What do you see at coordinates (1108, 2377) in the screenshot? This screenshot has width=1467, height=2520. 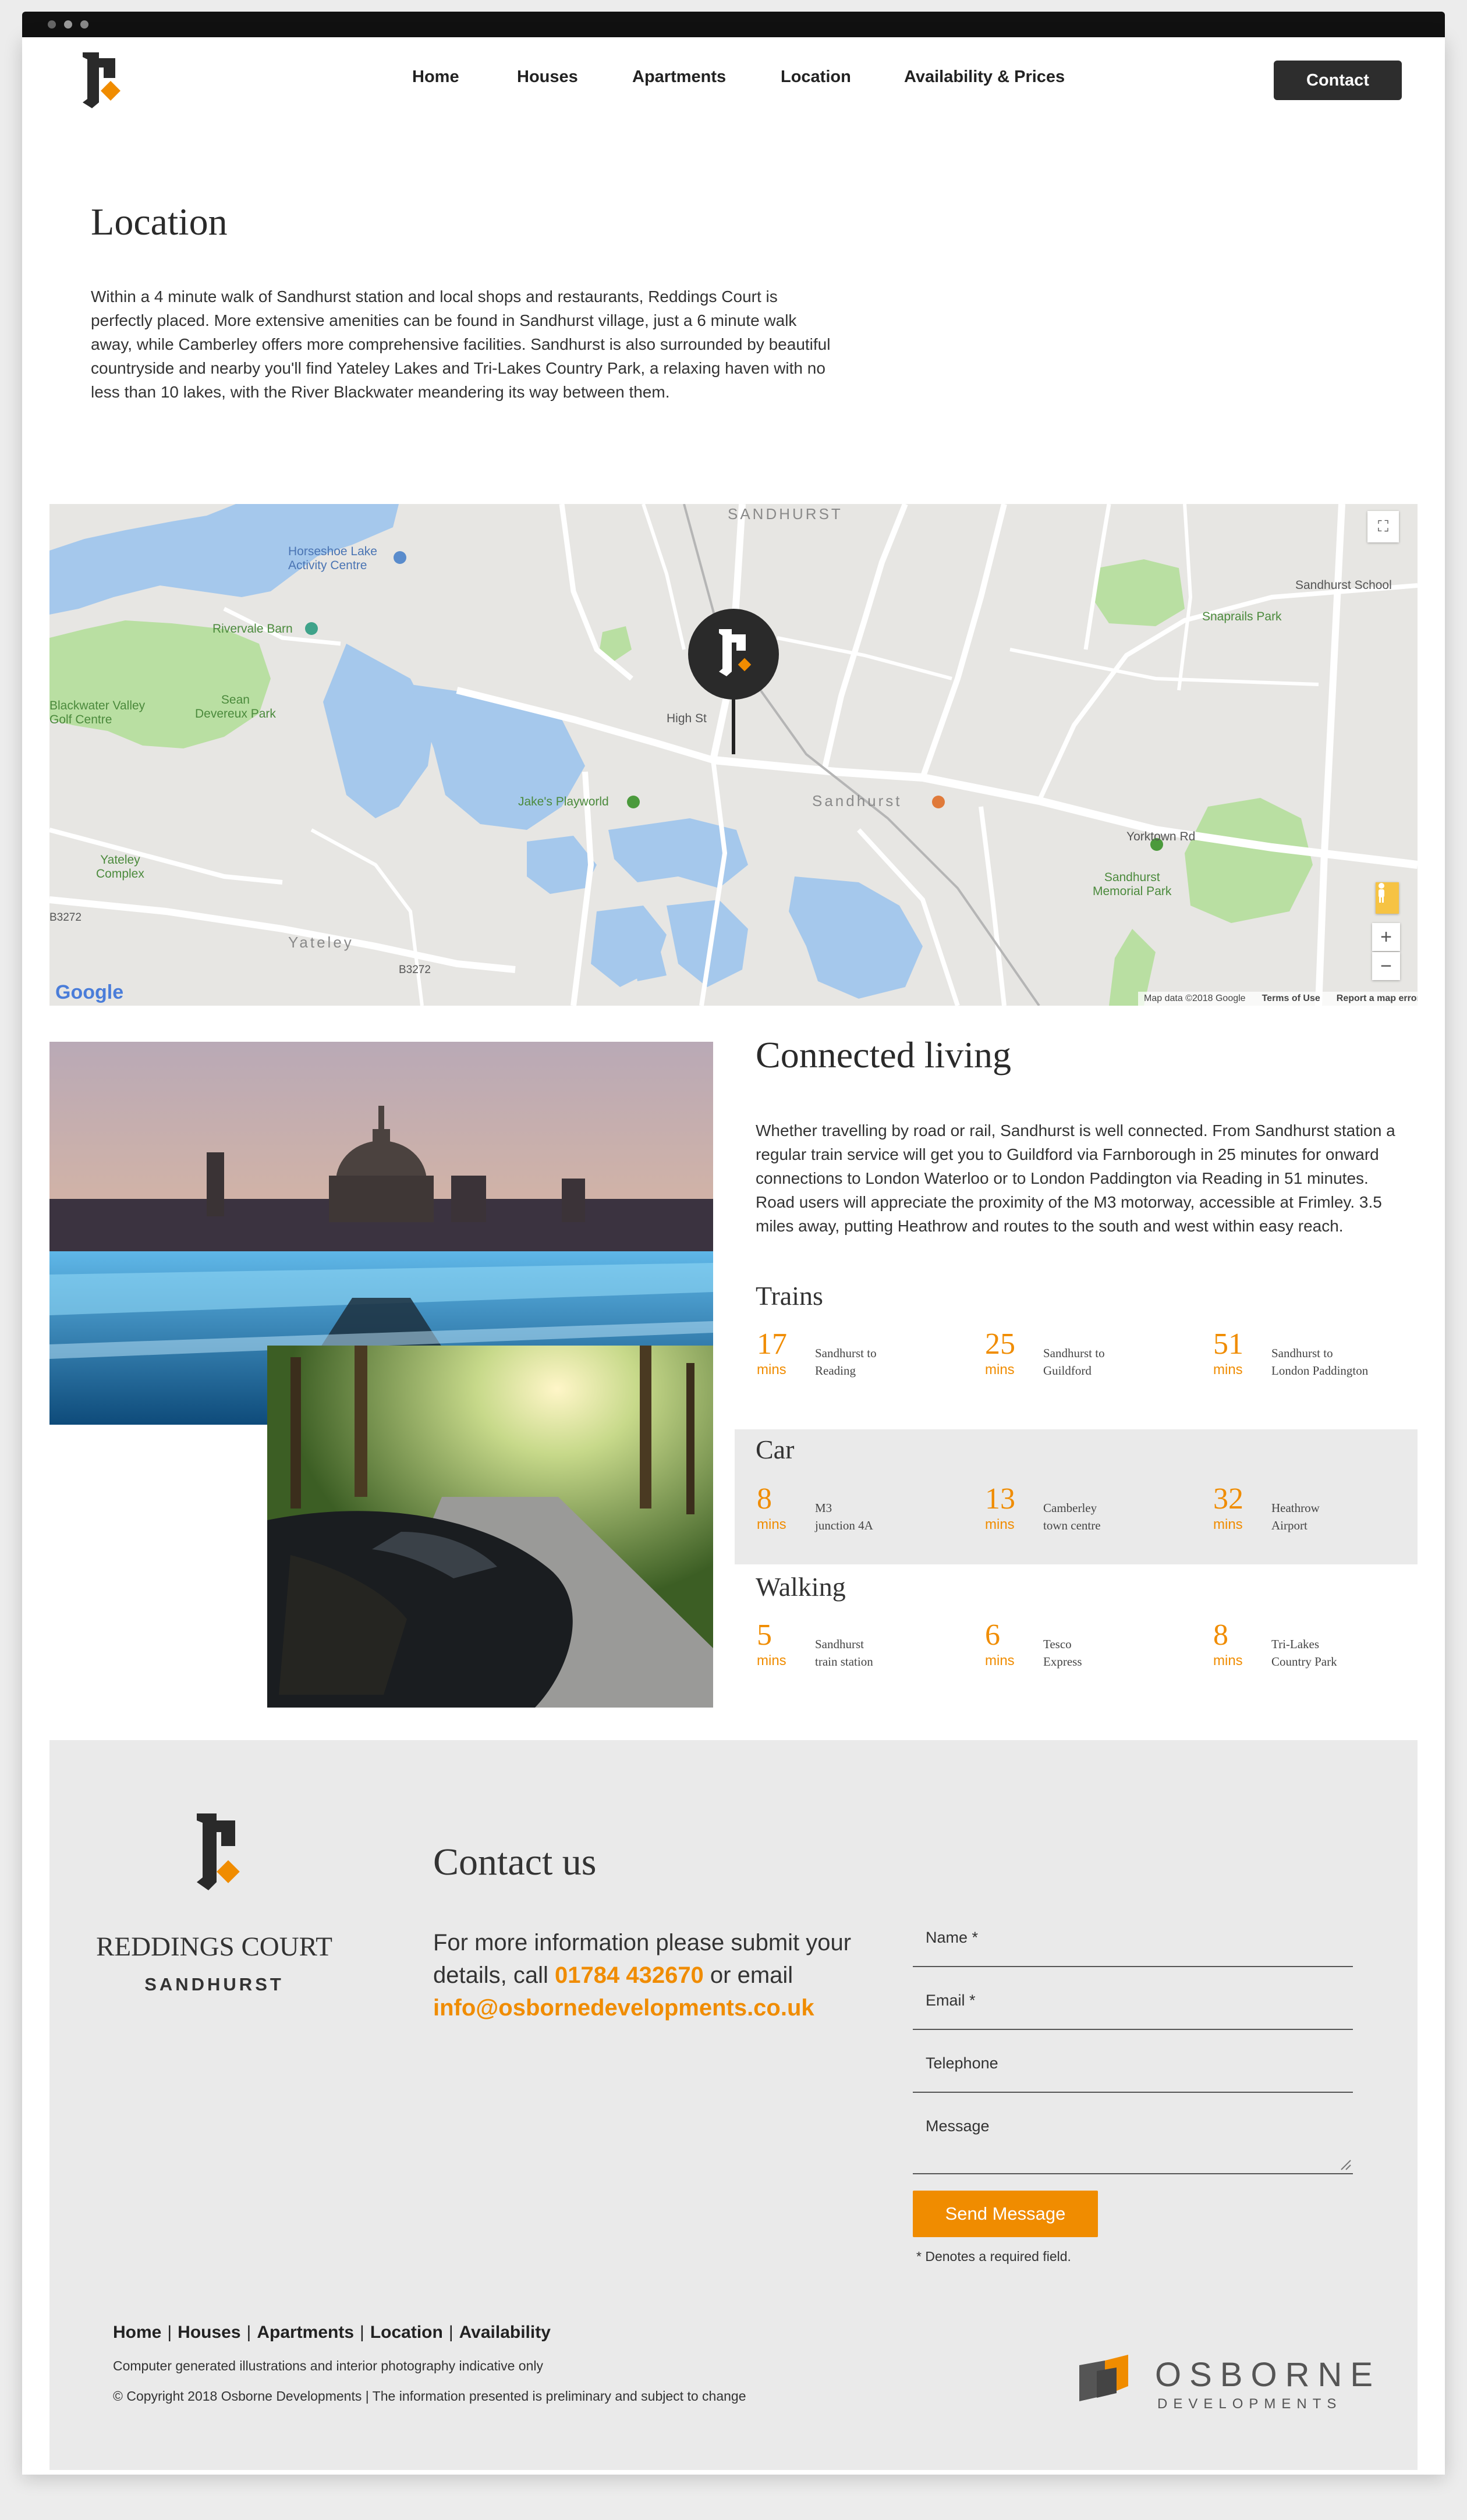 I see `osborne-logo-icon` at bounding box center [1108, 2377].